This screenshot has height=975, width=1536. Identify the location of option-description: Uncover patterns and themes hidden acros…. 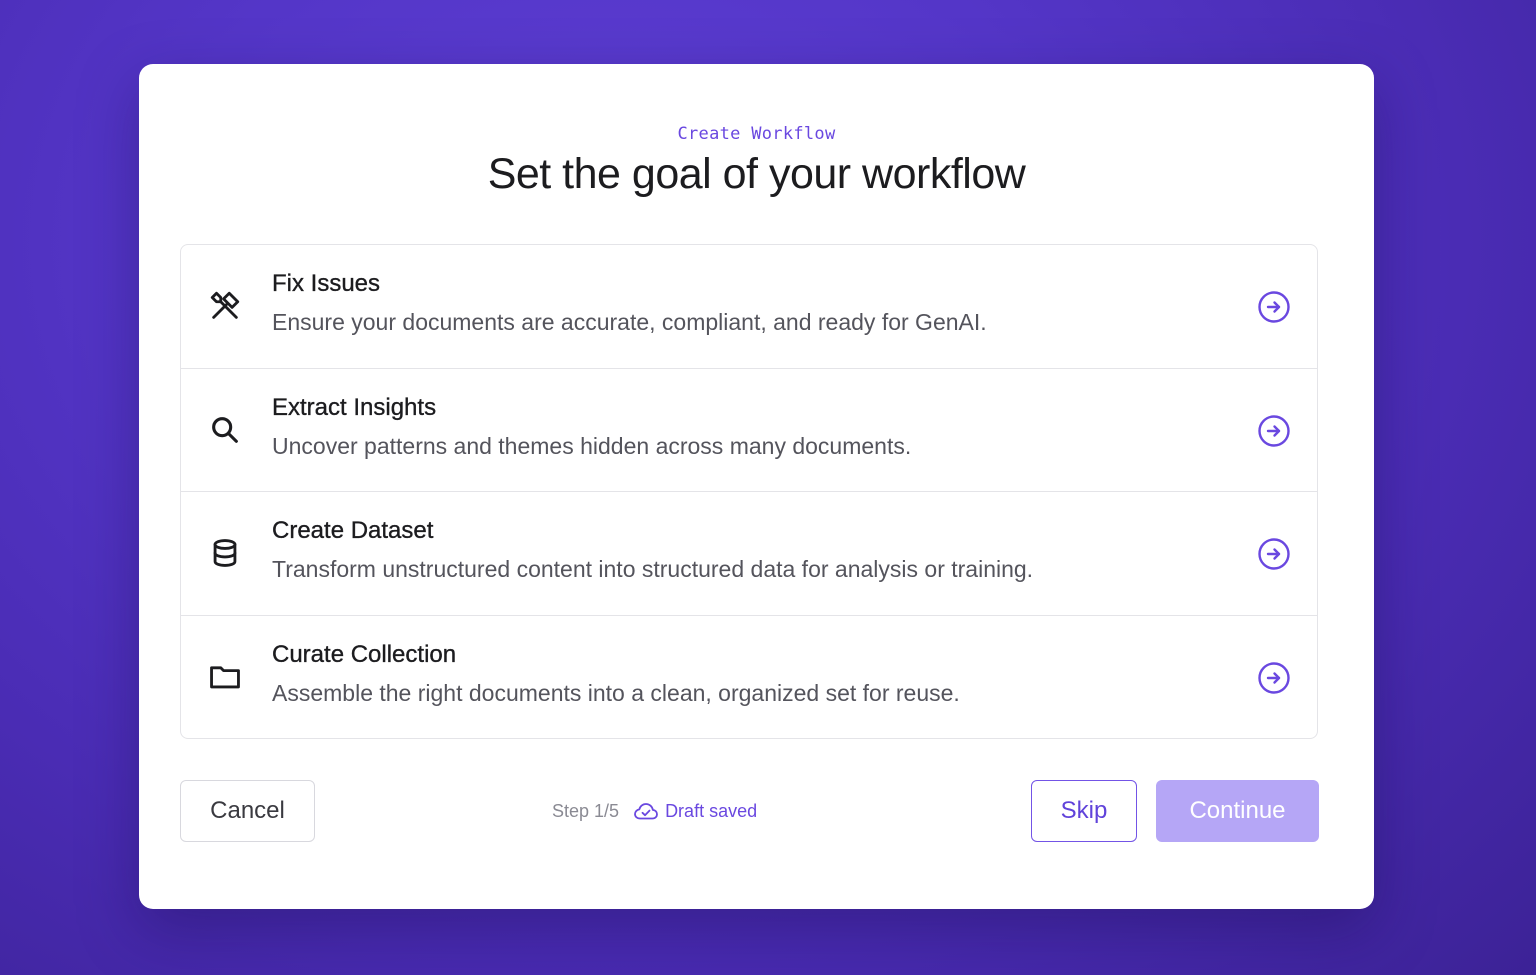
(592, 445).